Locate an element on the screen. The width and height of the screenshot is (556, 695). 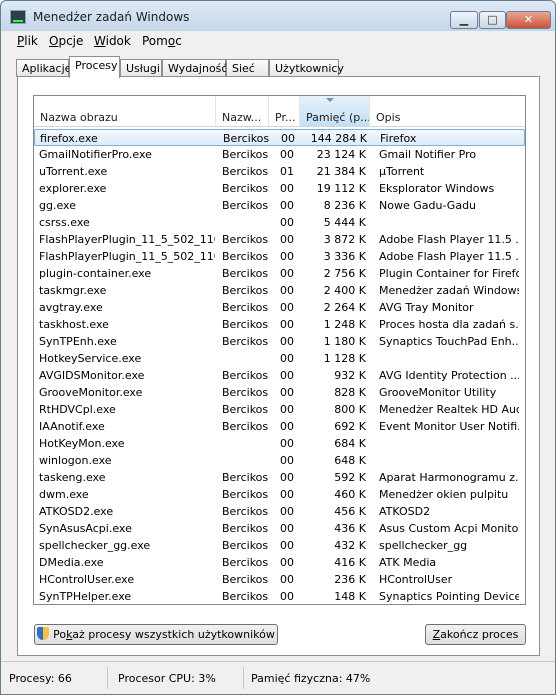
process-memory: 19 112 K is located at coordinates (341, 188).